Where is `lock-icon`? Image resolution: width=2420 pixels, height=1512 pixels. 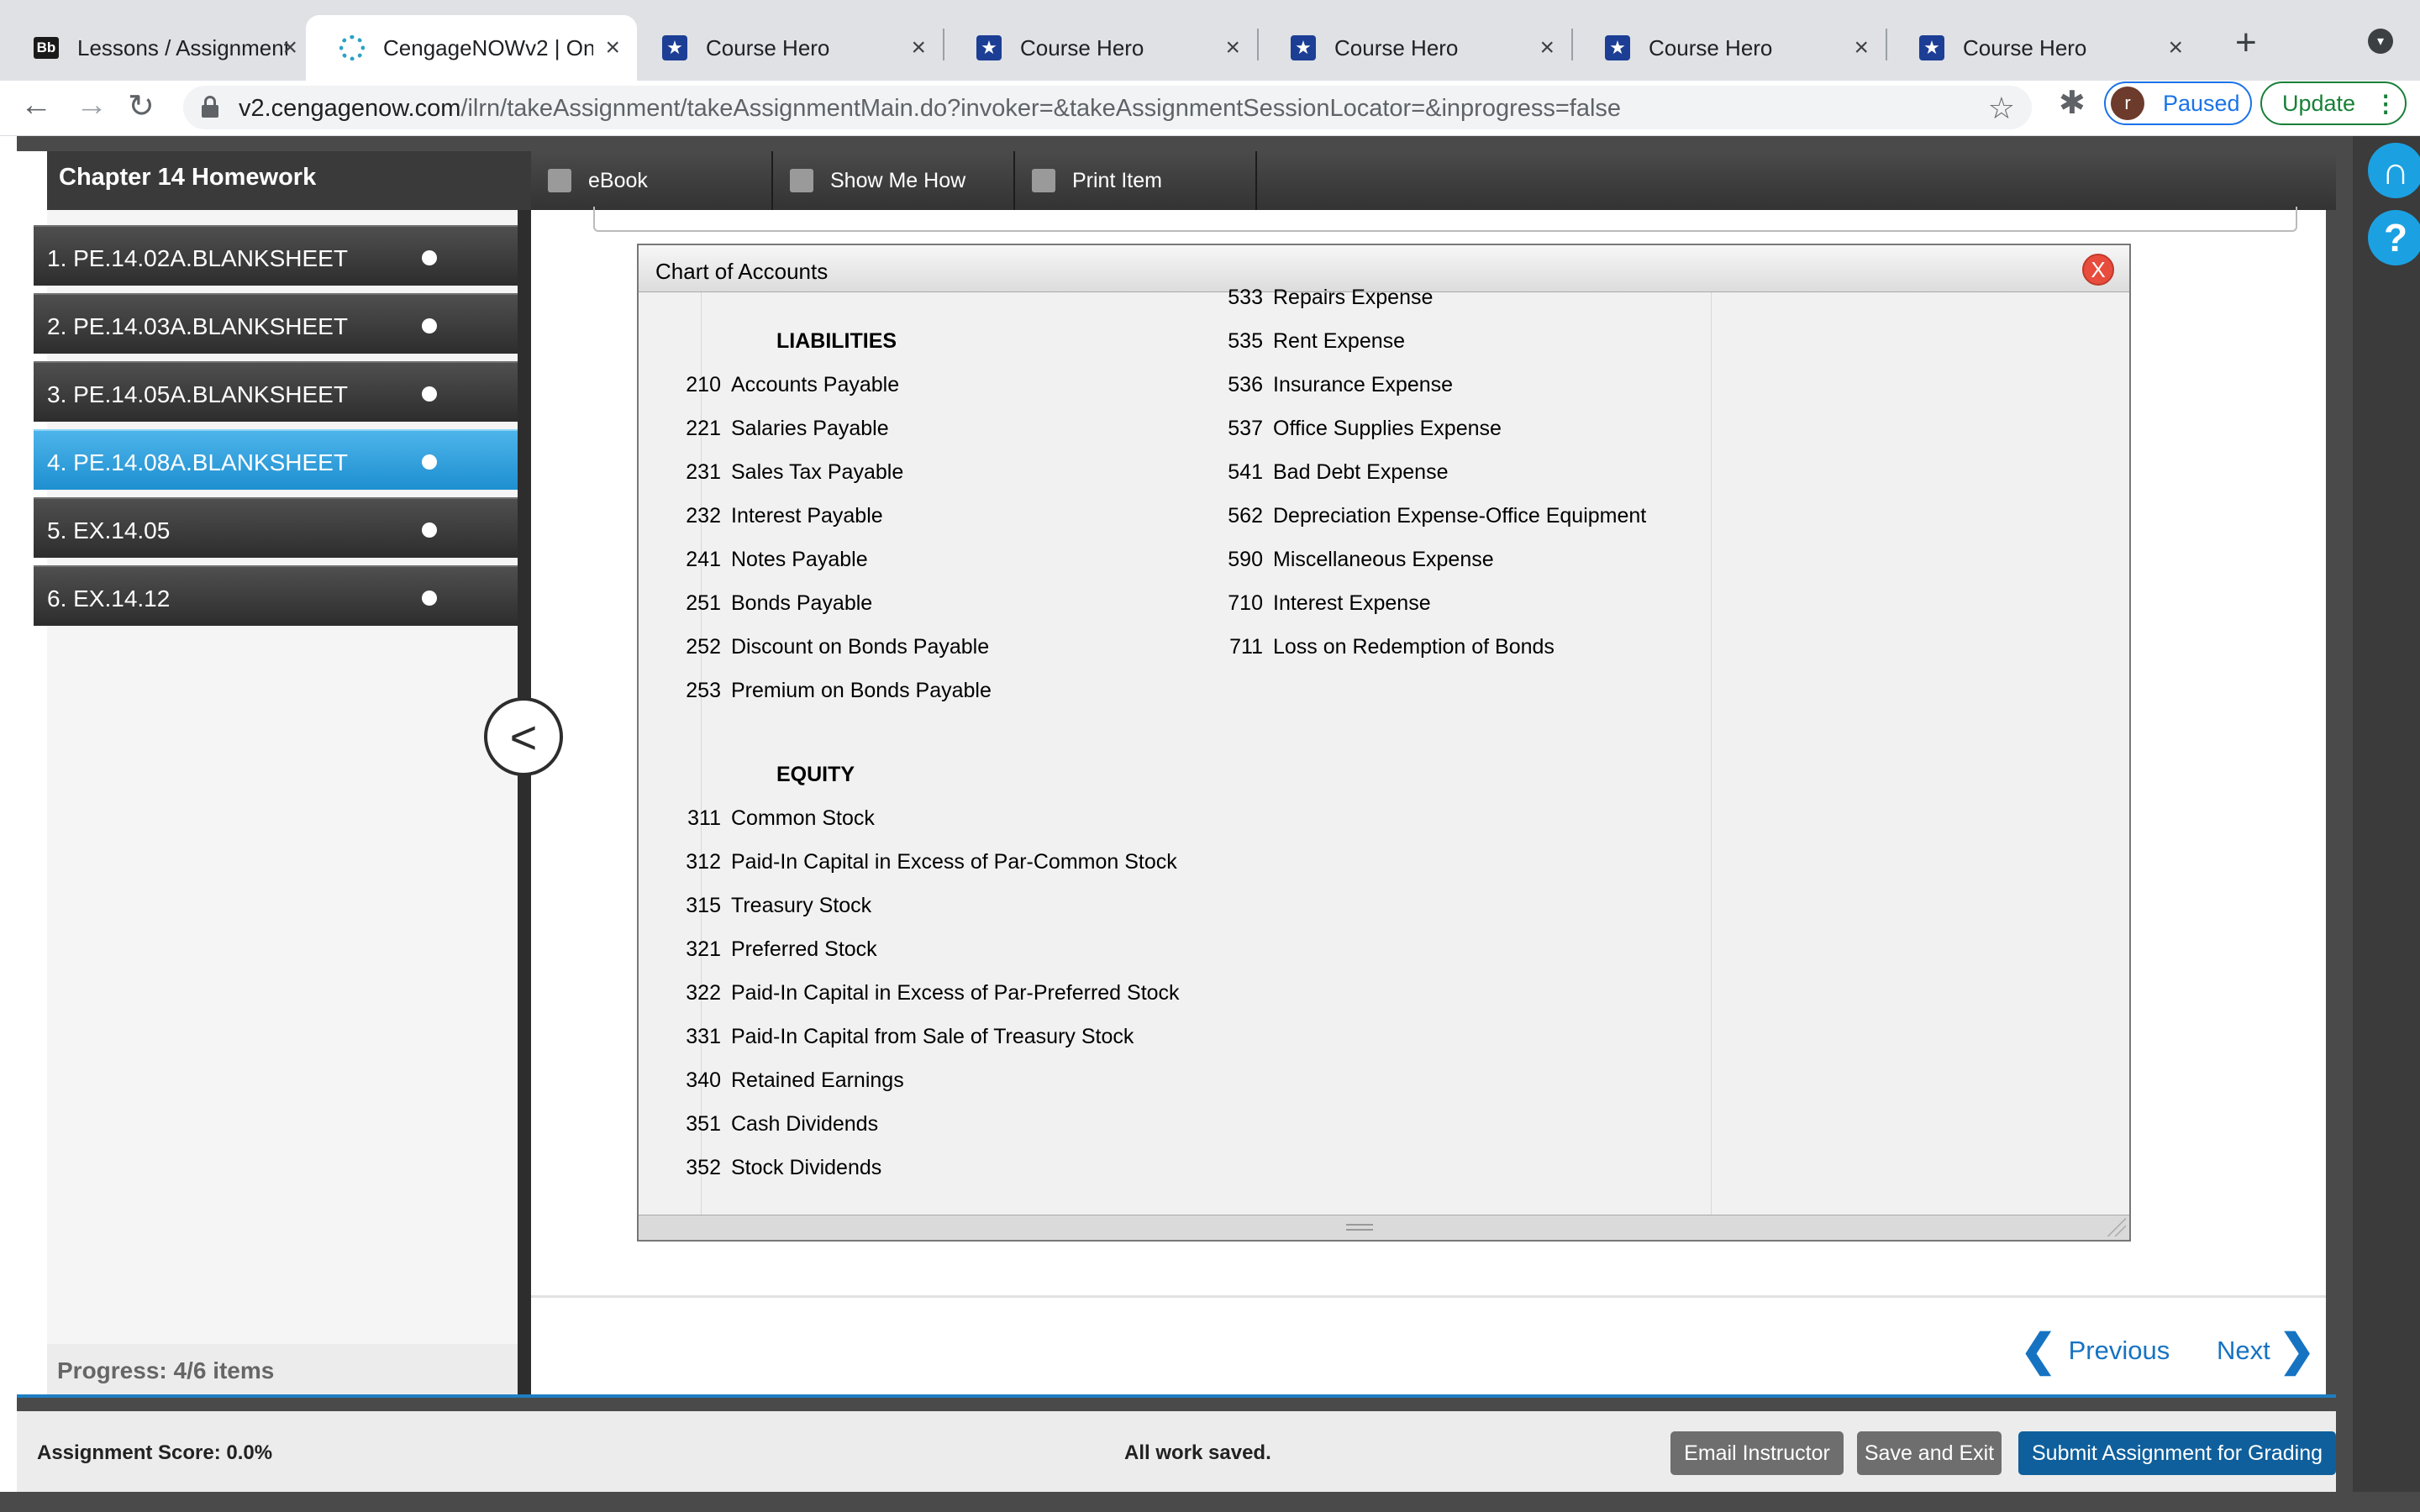 lock-icon is located at coordinates (210, 107).